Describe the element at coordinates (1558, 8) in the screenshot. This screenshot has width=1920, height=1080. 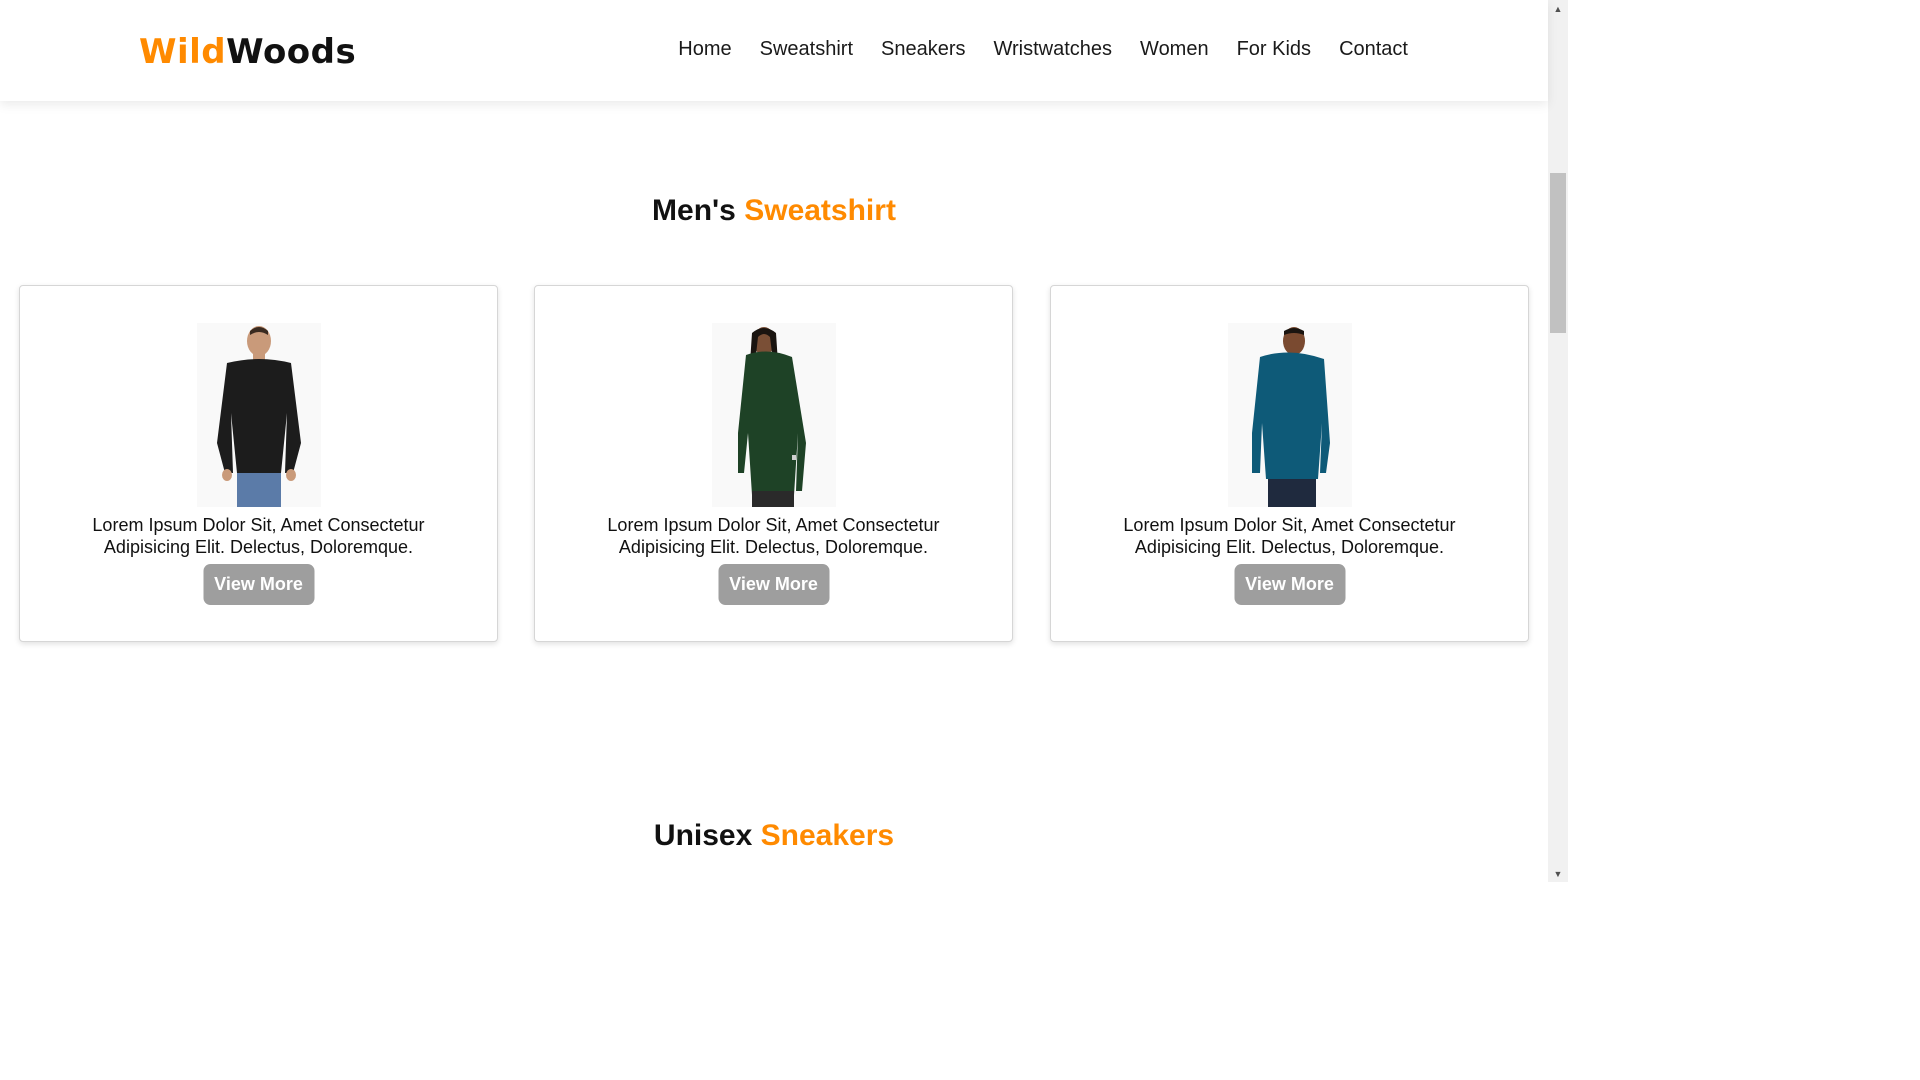
I see `scroll-up-icon: ▲` at that location.